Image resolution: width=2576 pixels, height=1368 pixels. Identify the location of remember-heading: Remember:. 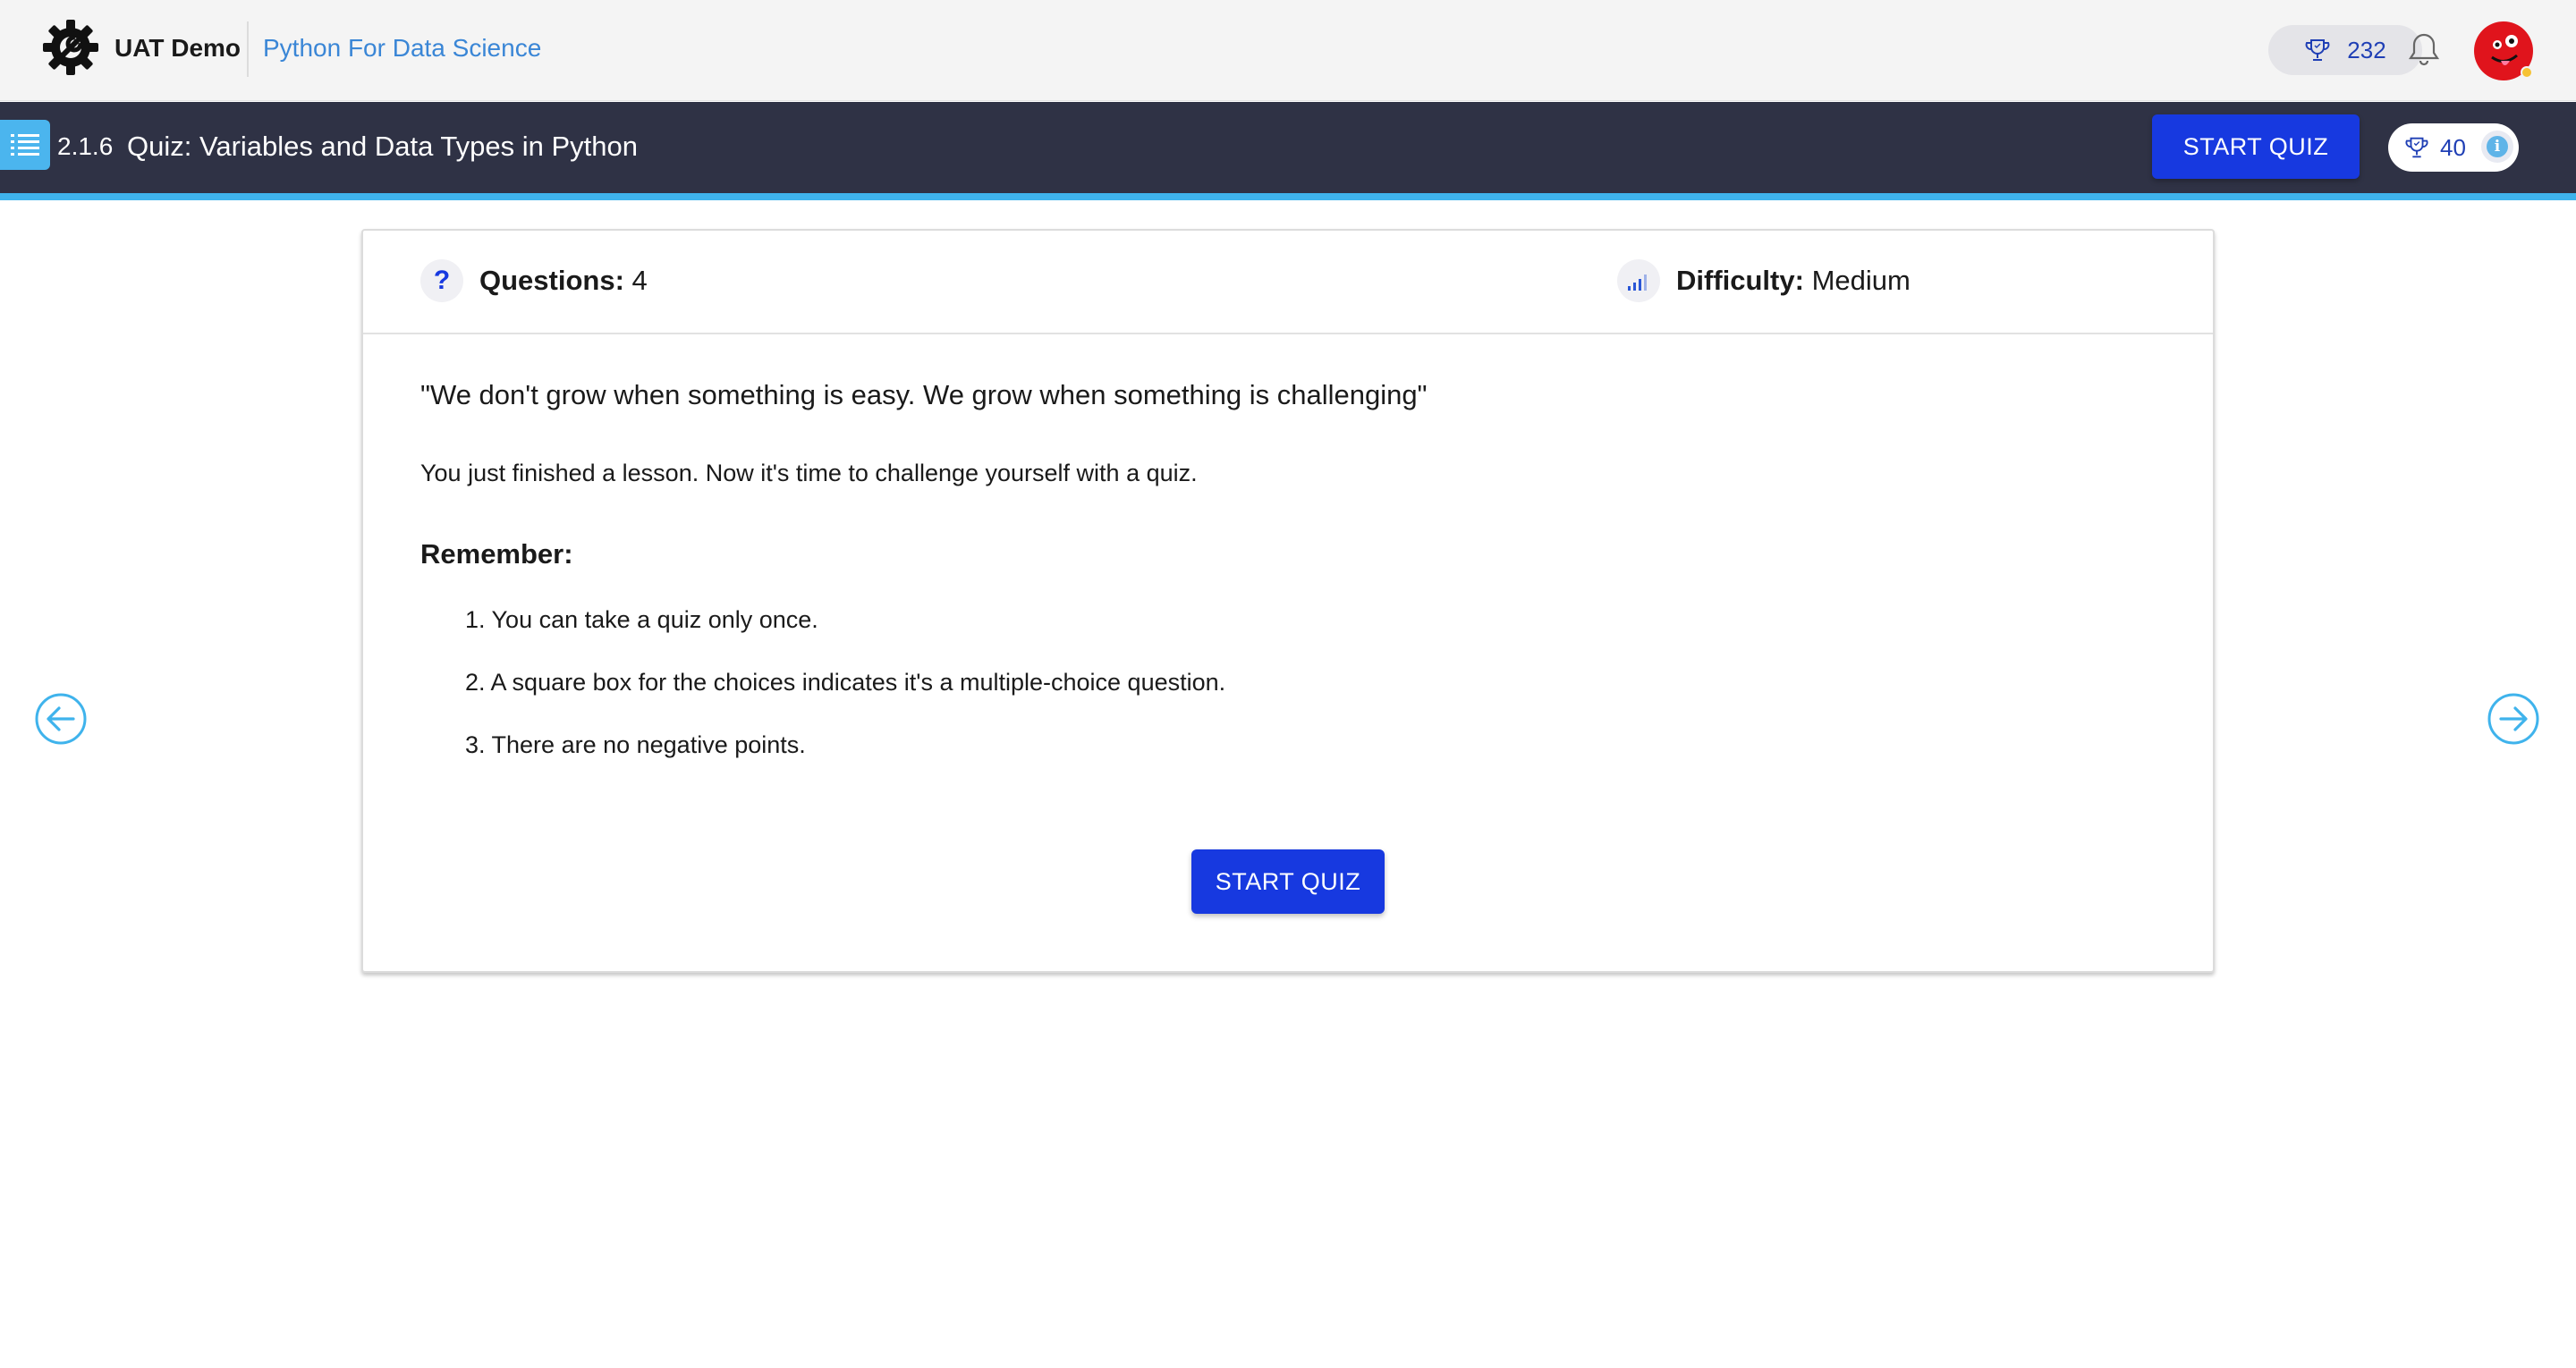
(496, 554).